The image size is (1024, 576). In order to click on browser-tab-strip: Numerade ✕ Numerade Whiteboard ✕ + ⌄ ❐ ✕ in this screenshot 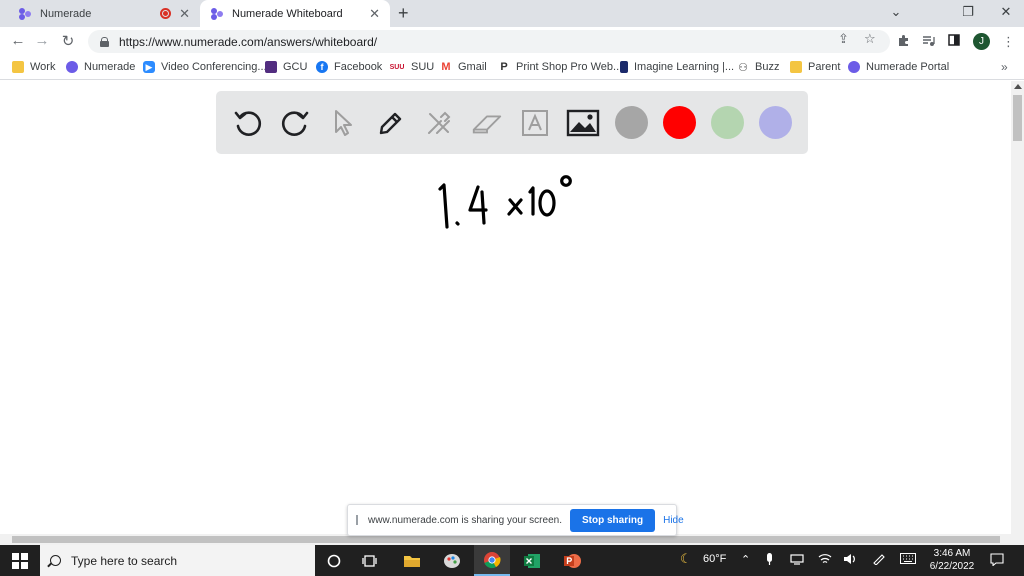, I will do `click(512, 13)`.